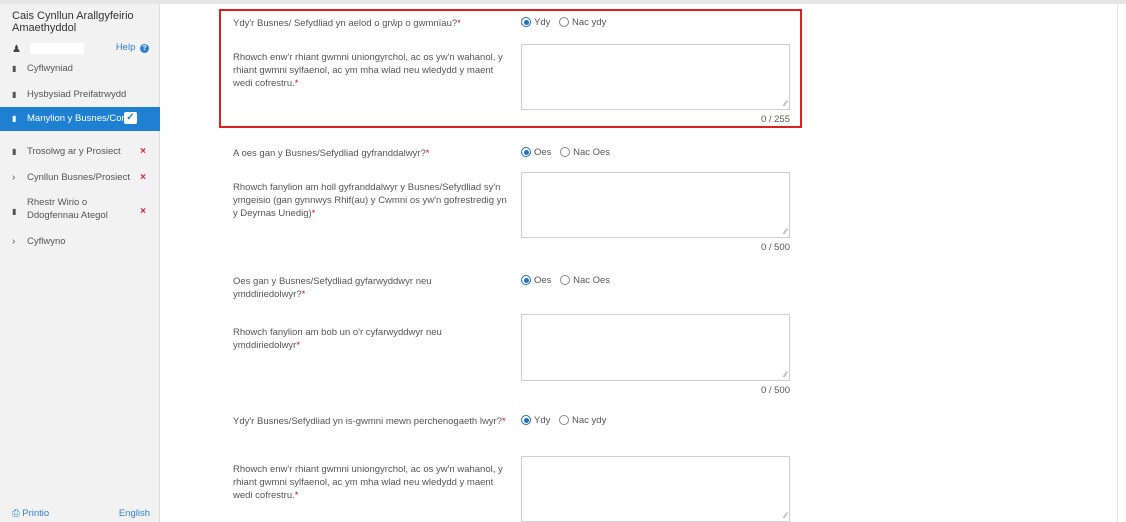 This screenshot has height=522, width=1126. I want to click on sidebar-item-trosolwg-prosiect: ▮ Trosolwg ar y Prosiect ×, so click(80, 152).